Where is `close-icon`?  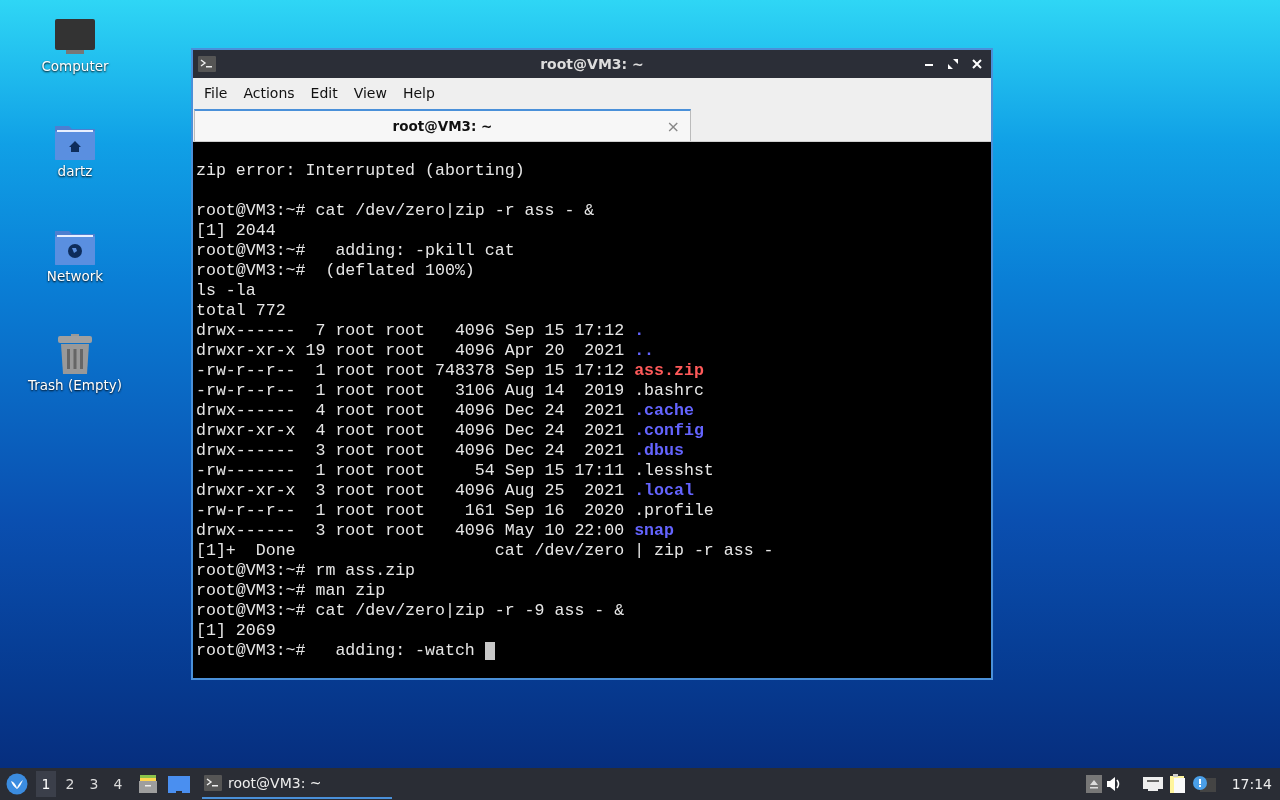
close-icon is located at coordinates (977, 64).